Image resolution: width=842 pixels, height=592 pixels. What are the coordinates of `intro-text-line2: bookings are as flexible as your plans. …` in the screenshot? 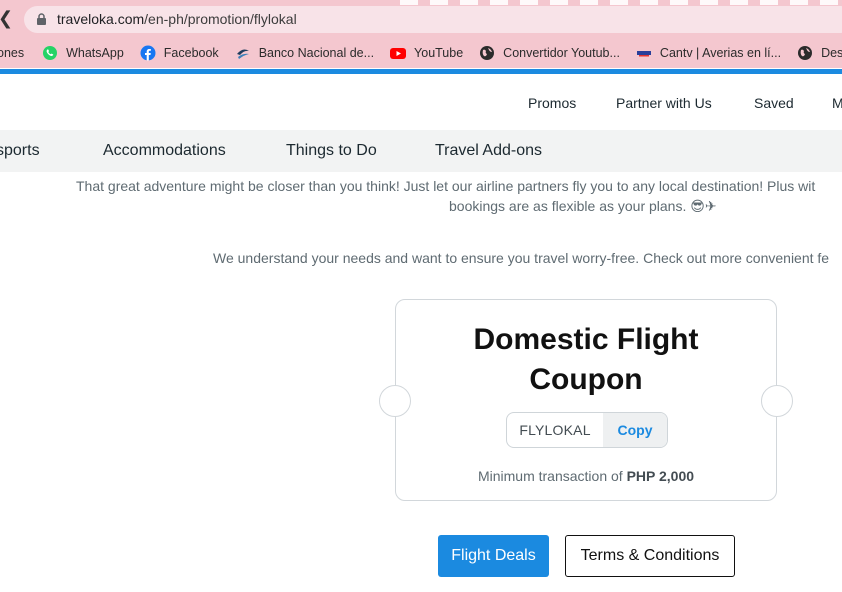 It's located at (583, 206).